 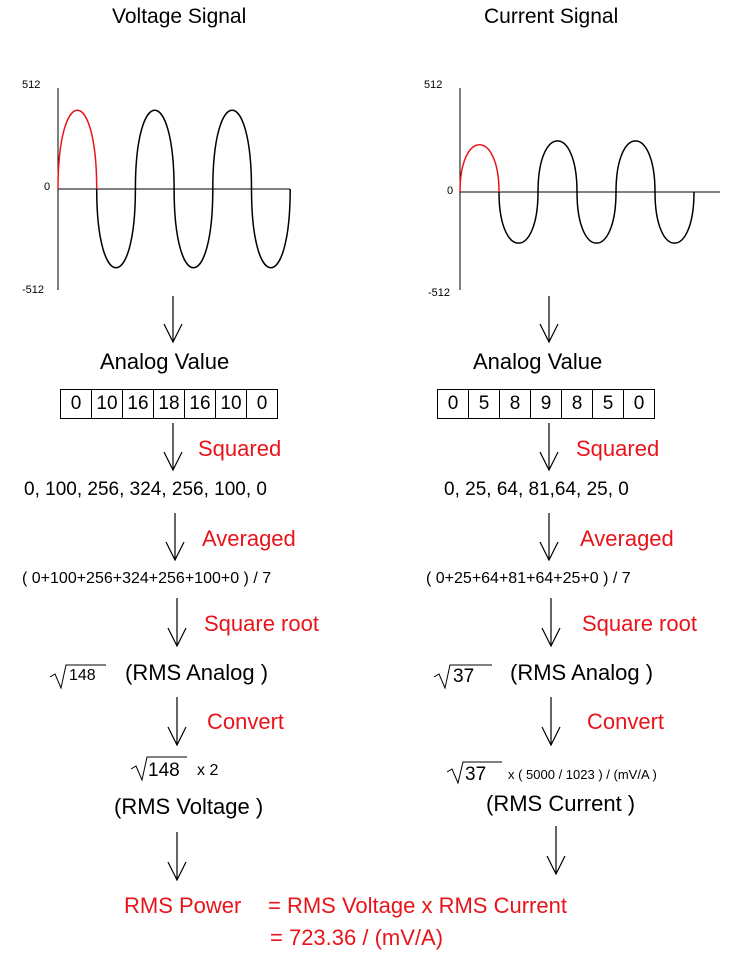 What do you see at coordinates (77, 149) in the screenshot?
I see `voltage-wave-first-half` at bounding box center [77, 149].